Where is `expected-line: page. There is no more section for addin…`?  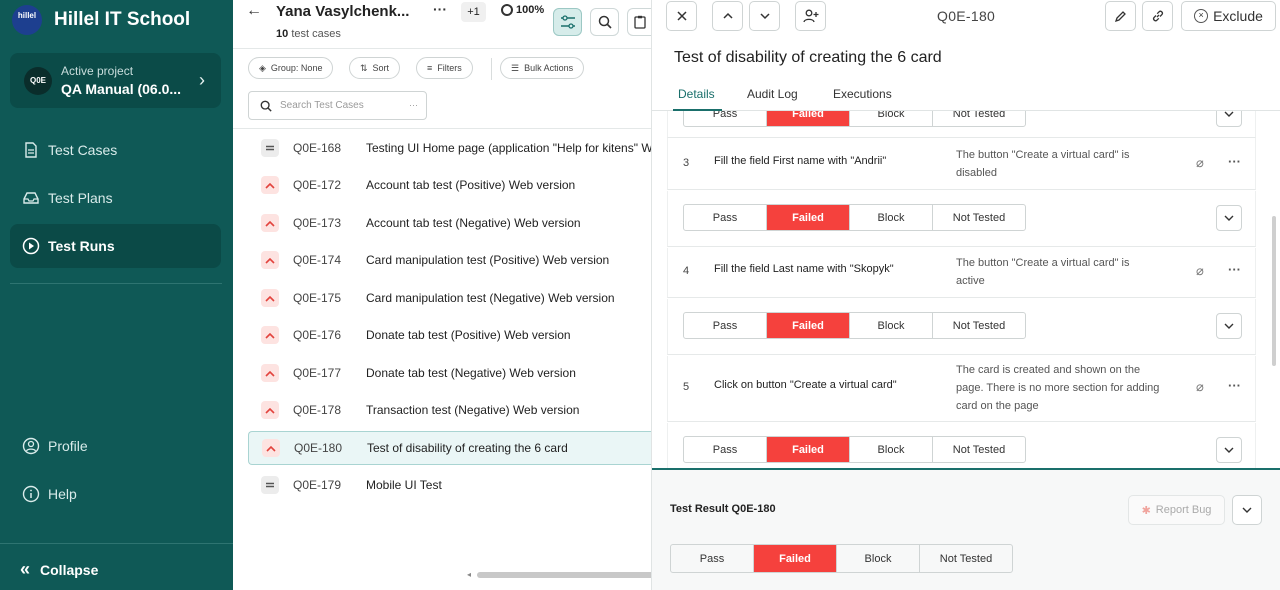
expected-line: page. There is no more section for addin… is located at coordinates (1058, 388).